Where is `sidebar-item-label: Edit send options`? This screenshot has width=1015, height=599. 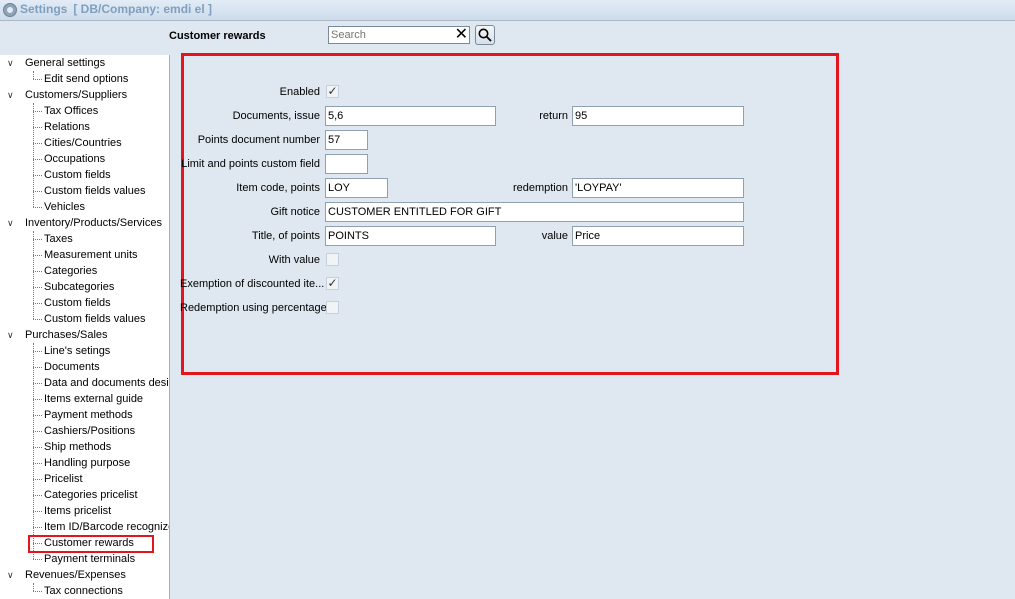
sidebar-item-label: Edit send options is located at coordinates (86, 79).